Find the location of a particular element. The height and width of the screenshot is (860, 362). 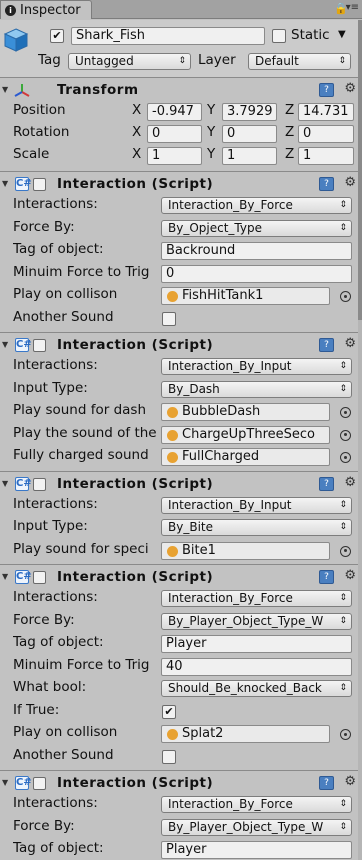

field-dropdown: Should_Be_knocked_Back ⇕ is located at coordinates (256, 688).